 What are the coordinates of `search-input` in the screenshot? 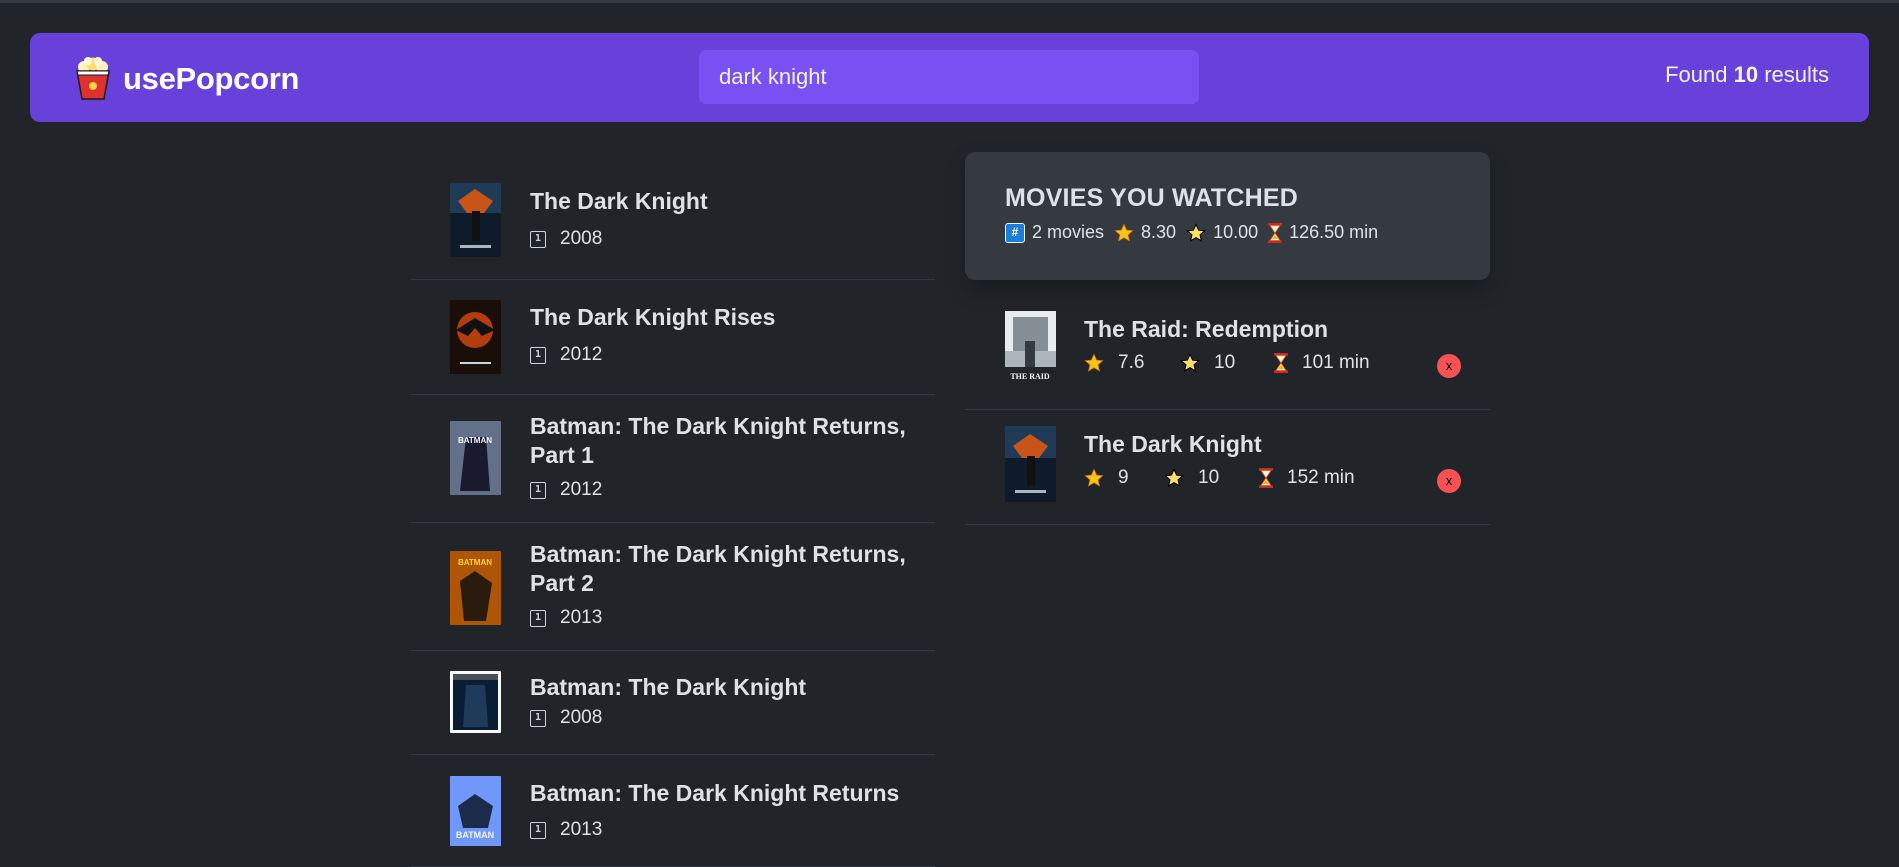 It's located at (949, 77).